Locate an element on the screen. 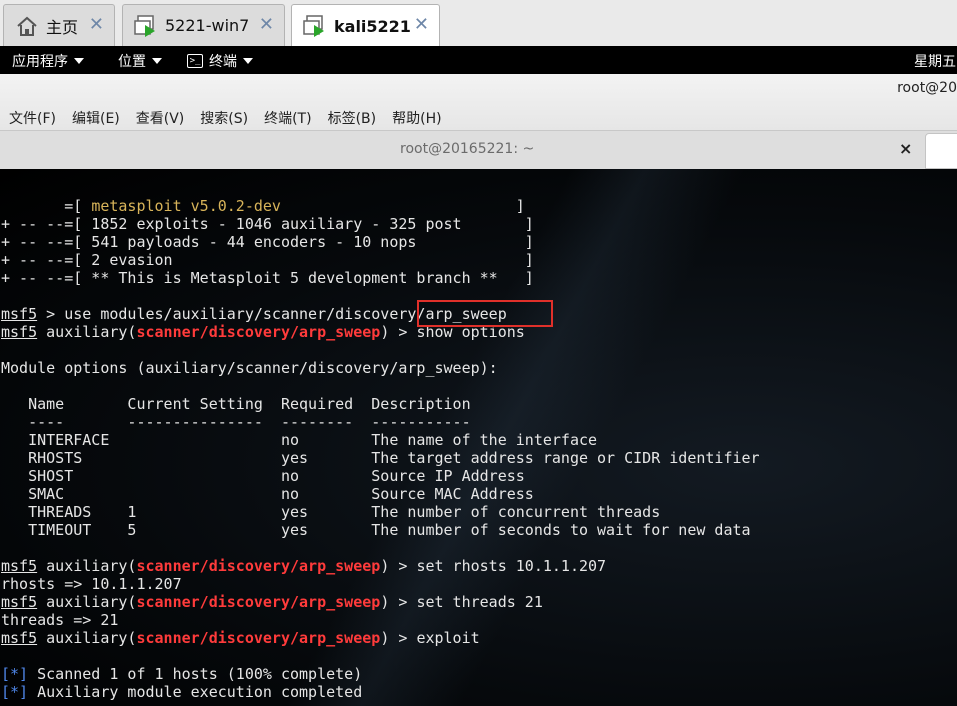 Image resolution: width=957 pixels, height=706 pixels. applications-menu: 应用程序 is located at coordinates (48, 61).